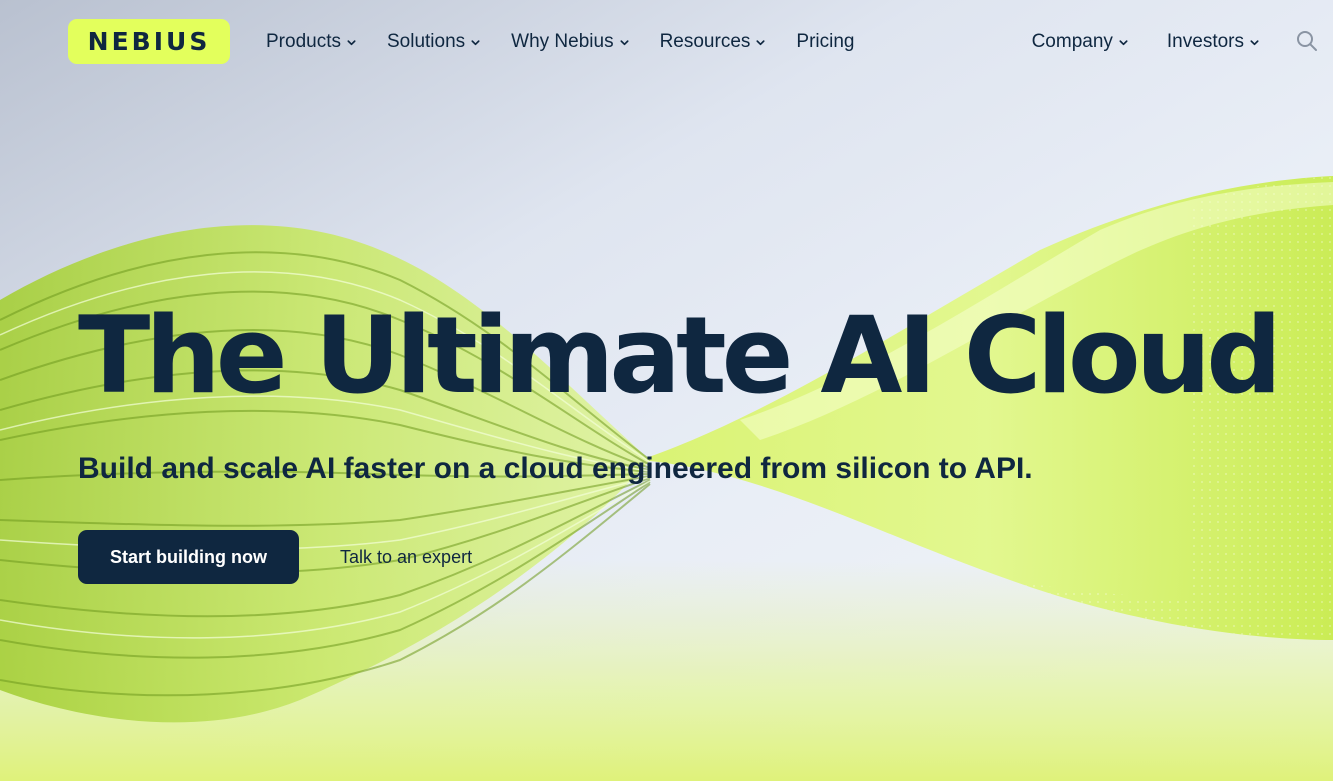 The height and width of the screenshot is (781, 1333). What do you see at coordinates (1205, 41) in the screenshot?
I see `nav-item-label: Investors` at bounding box center [1205, 41].